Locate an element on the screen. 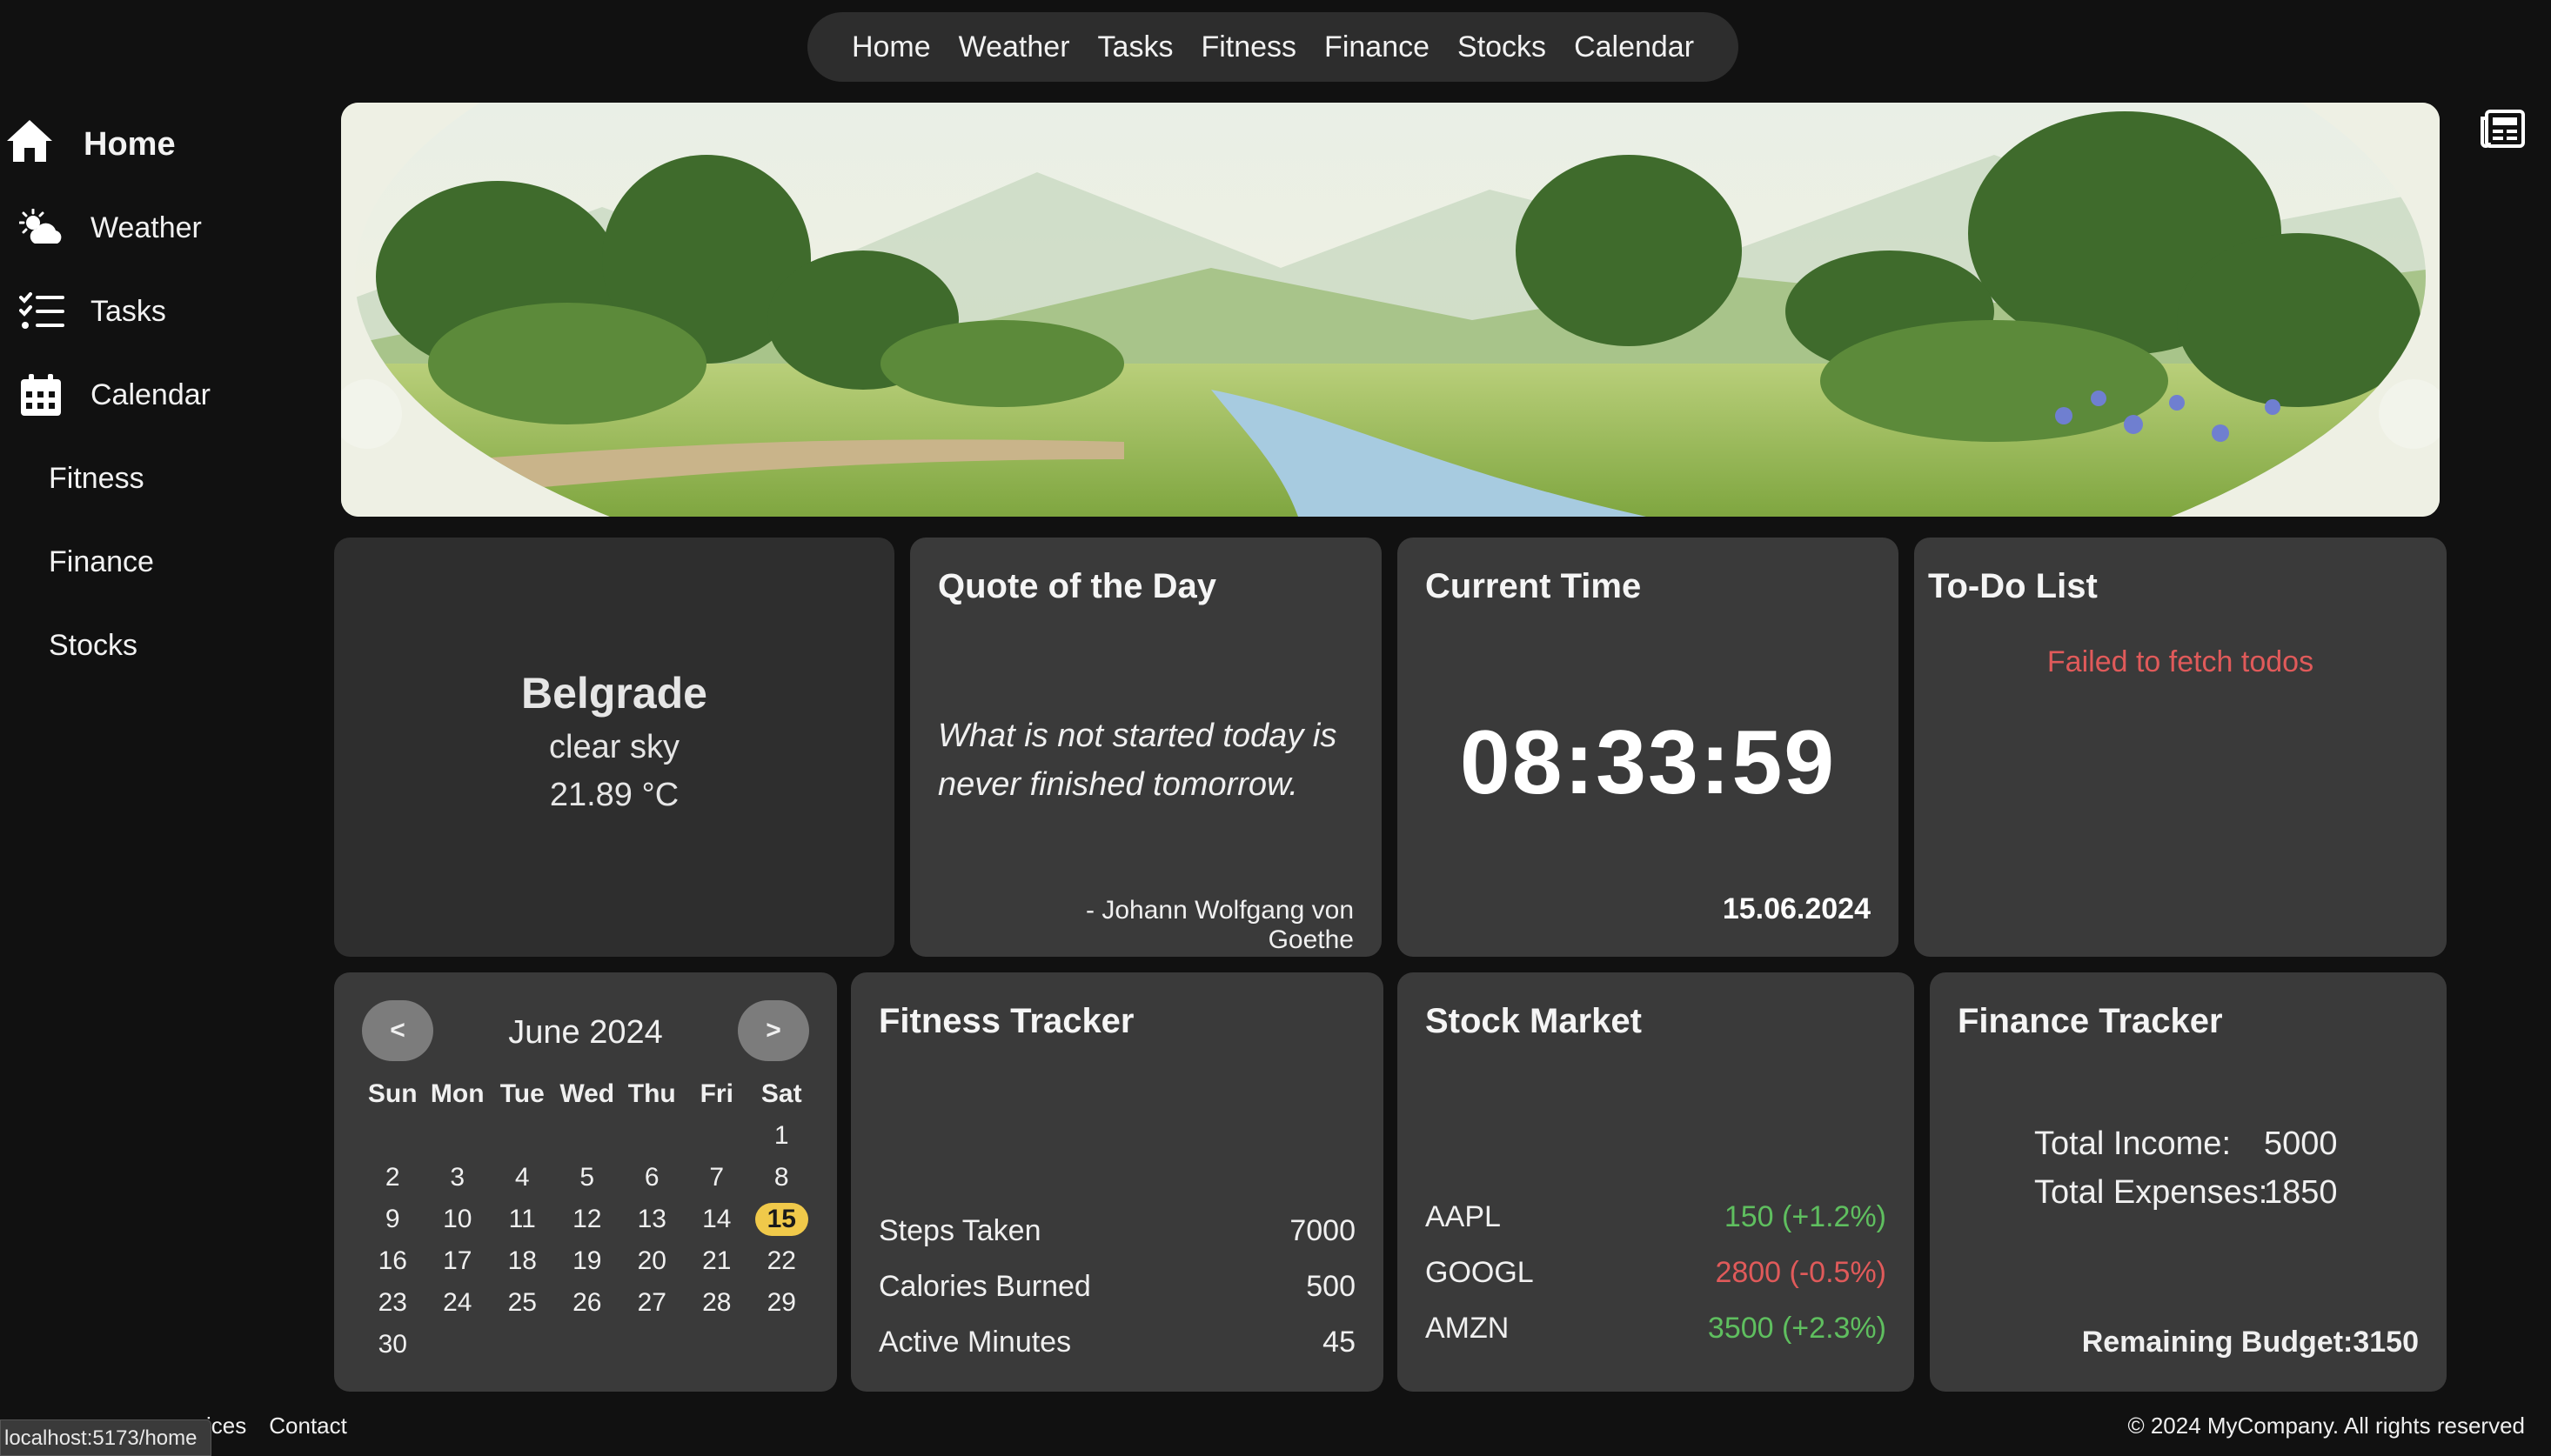  quote-author: - Johann Wolfgang von Goethe is located at coordinates (1220, 925).